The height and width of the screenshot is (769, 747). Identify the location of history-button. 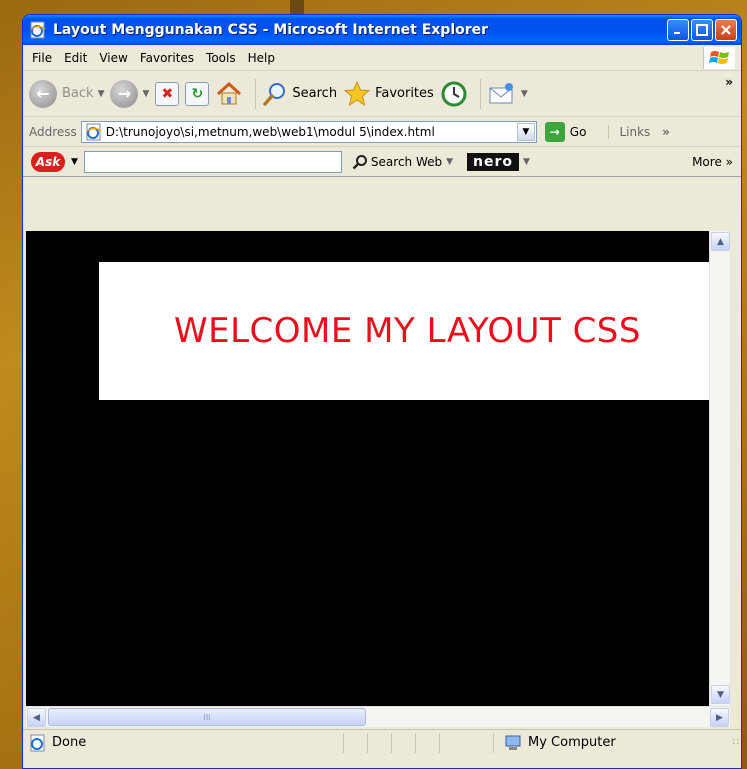
(454, 94).